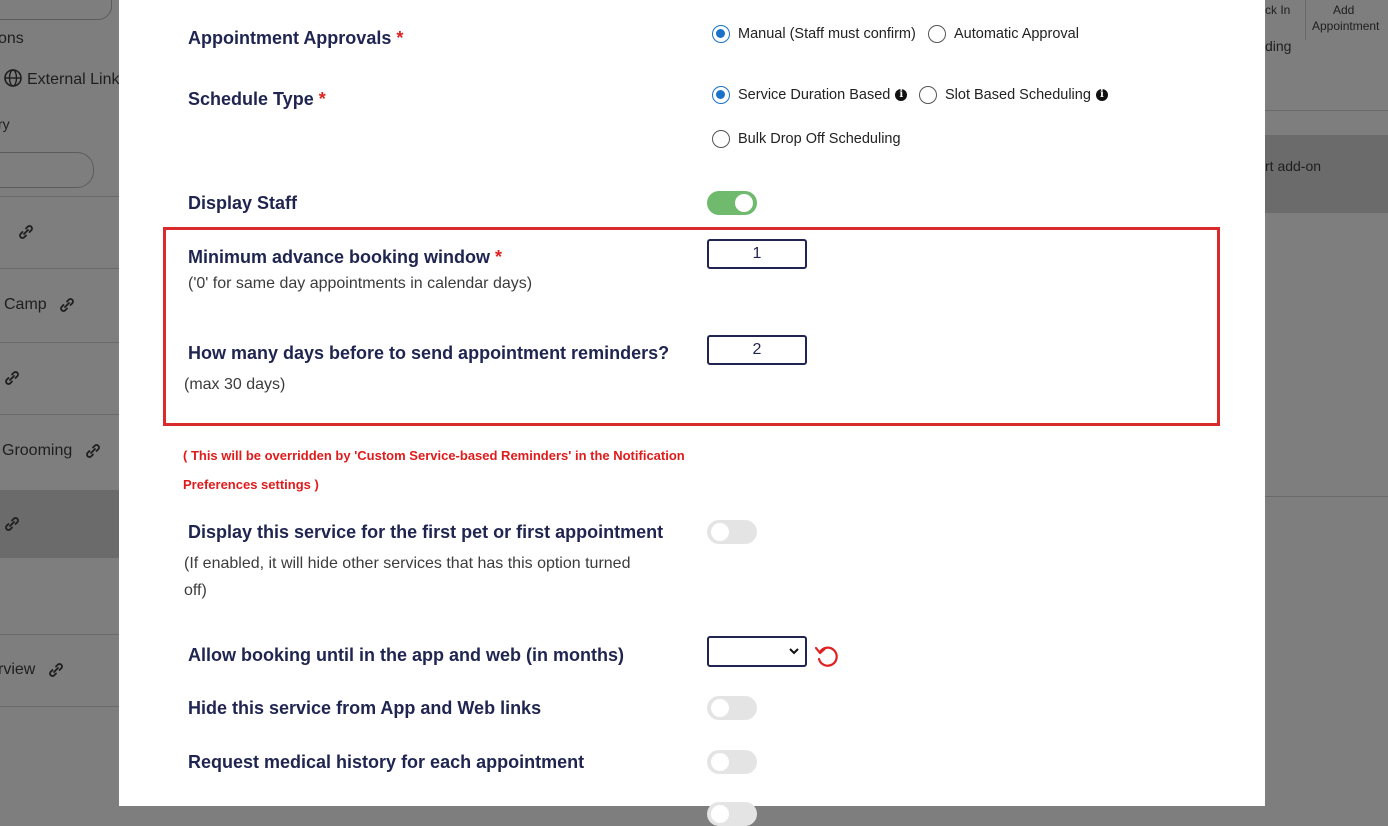 Image resolution: width=1388 pixels, height=826 pixels. What do you see at coordinates (25, 305) in the screenshot?
I see `background-camp-label: Camp` at bounding box center [25, 305].